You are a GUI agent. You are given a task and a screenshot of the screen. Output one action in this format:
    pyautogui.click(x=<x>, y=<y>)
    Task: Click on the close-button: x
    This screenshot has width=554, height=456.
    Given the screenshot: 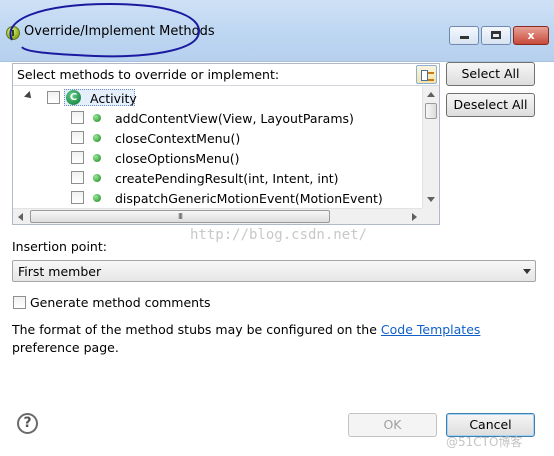 What is the action you would take?
    pyautogui.click(x=531, y=35)
    